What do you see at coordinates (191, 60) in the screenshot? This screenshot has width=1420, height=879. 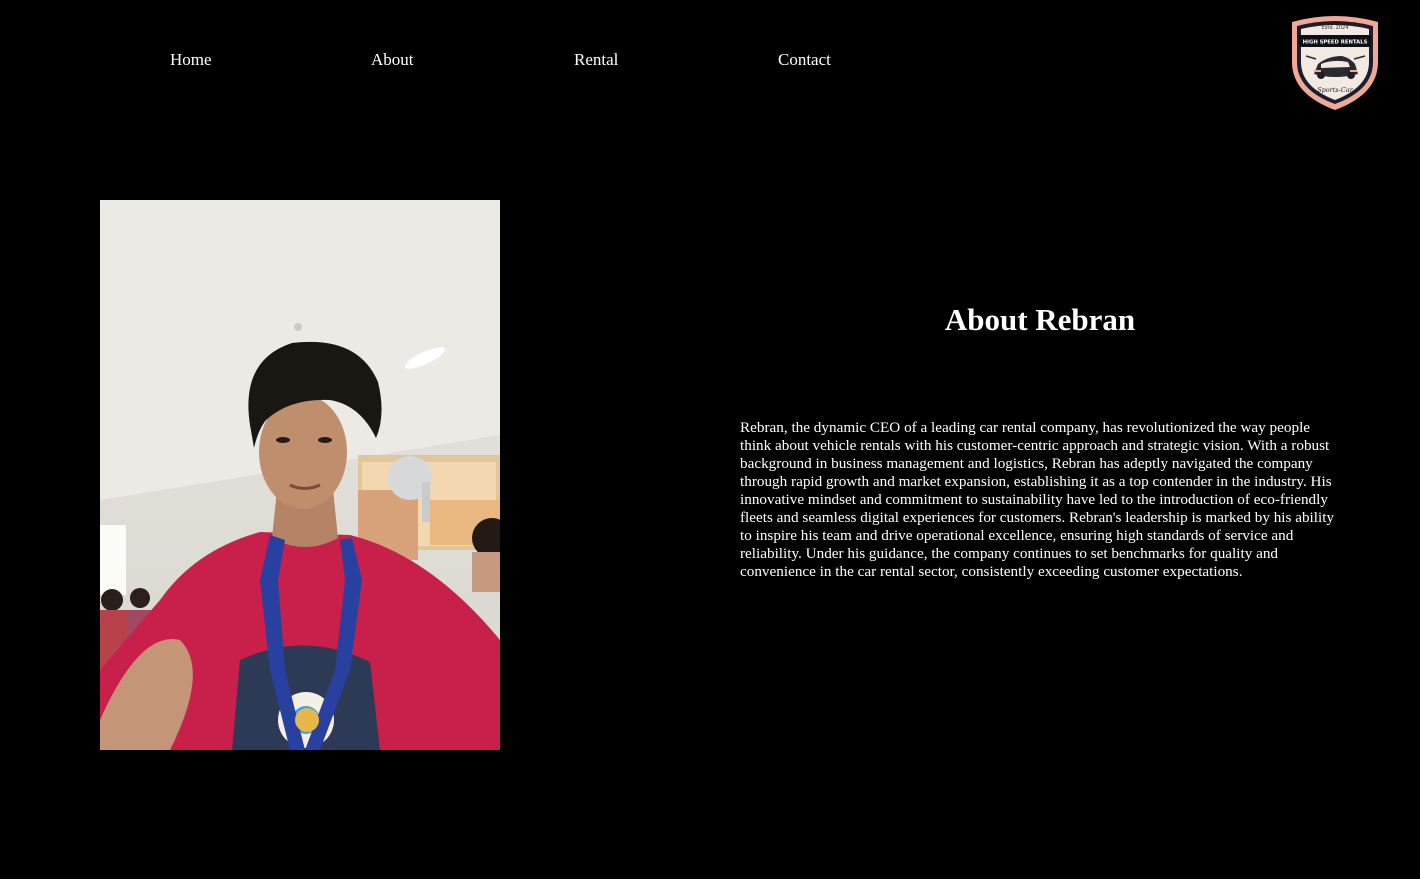 I see `nav-home-link: Home` at bounding box center [191, 60].